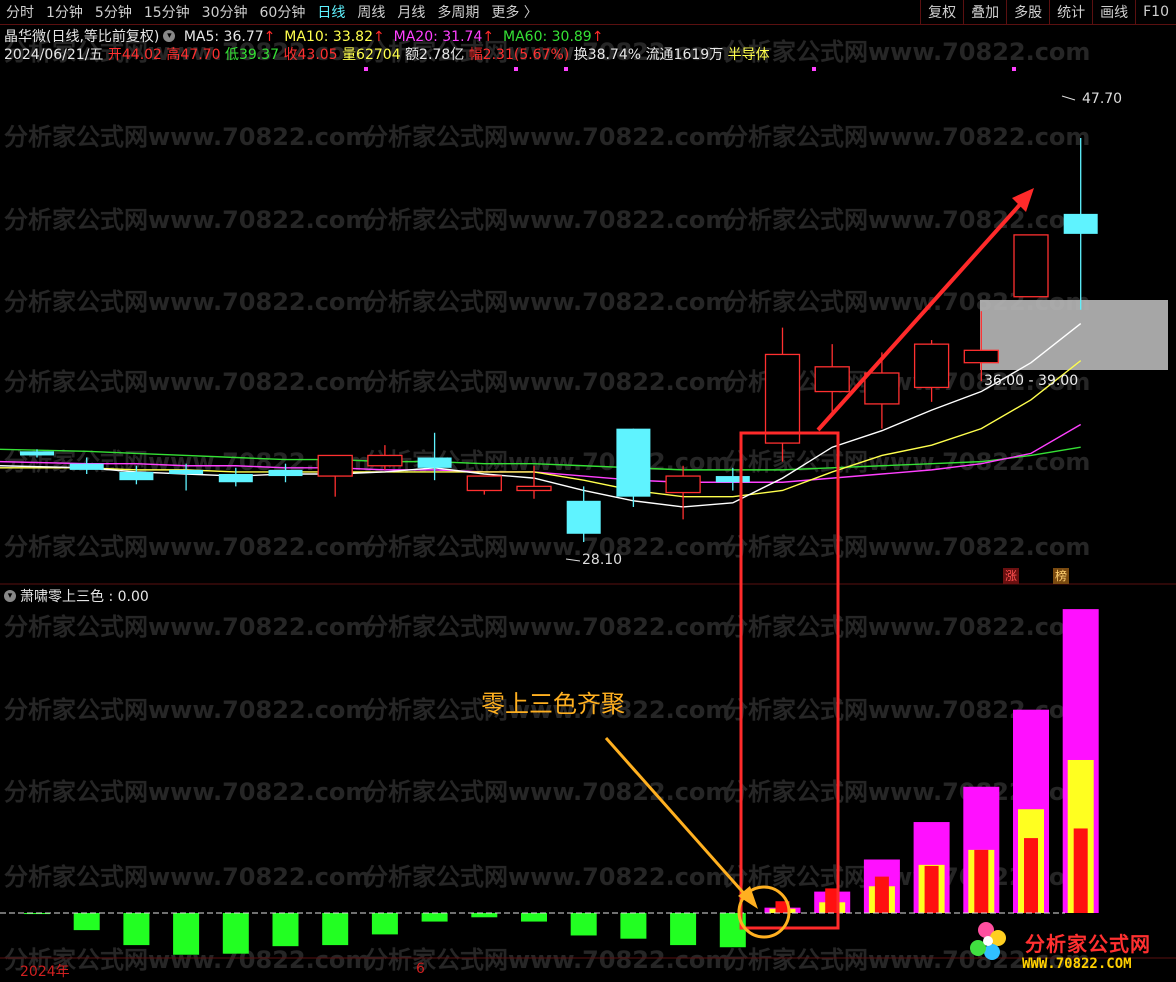  What do you see at coordinates (941, 12) in the screenshot?
I see `toolbar-button-0: 复权` at bounding box center [941, 12].